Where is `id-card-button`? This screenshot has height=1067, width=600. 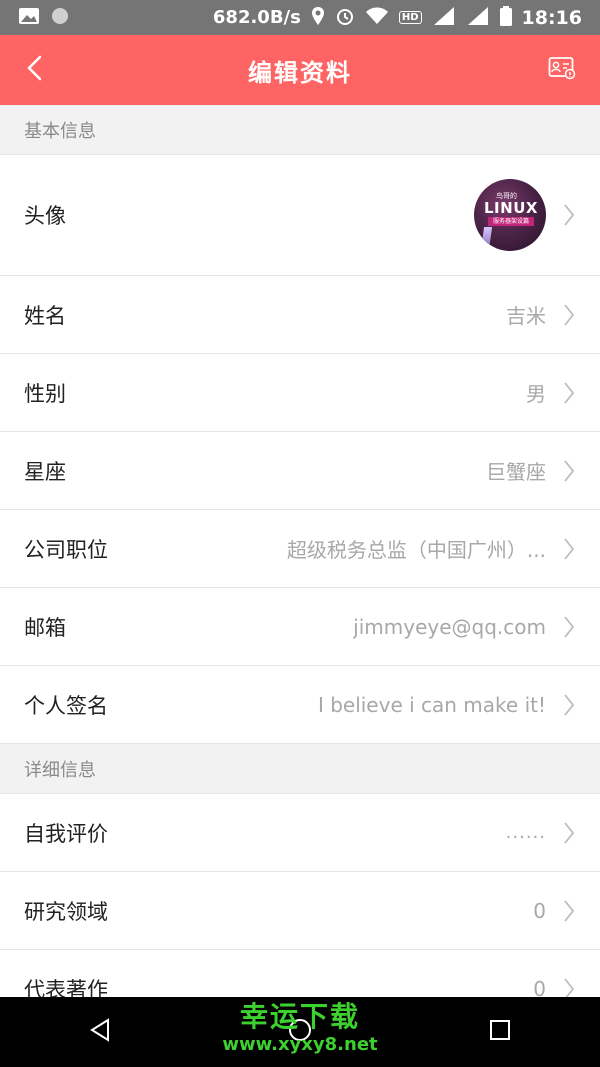
id-card-button is located at coordinates (562, 70).